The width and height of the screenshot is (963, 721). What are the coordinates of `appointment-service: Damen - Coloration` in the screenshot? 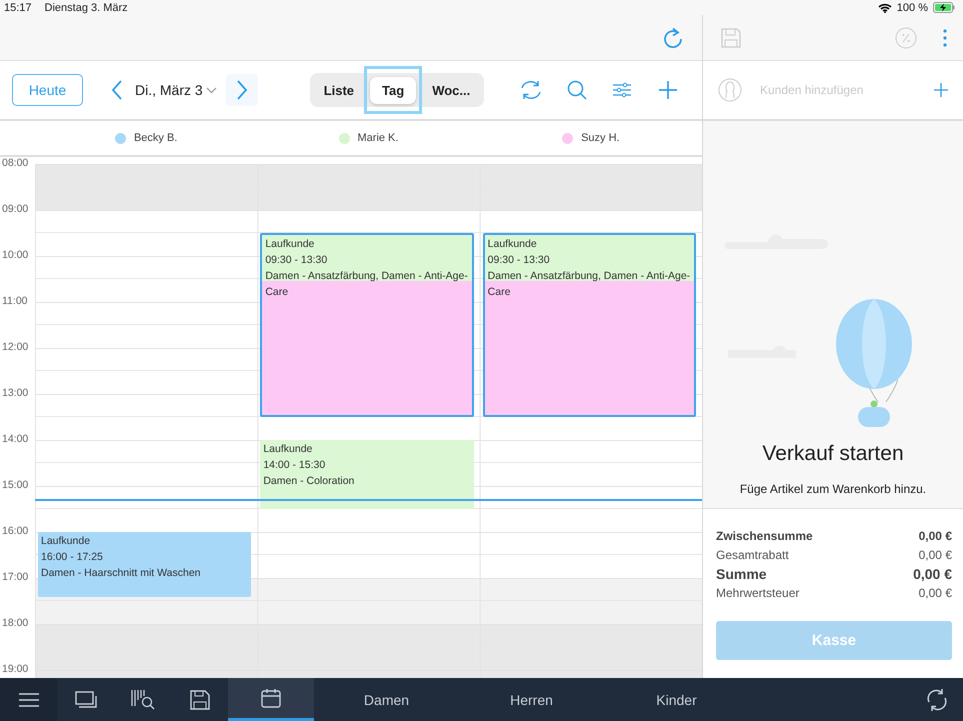 It's located at (309, 481).